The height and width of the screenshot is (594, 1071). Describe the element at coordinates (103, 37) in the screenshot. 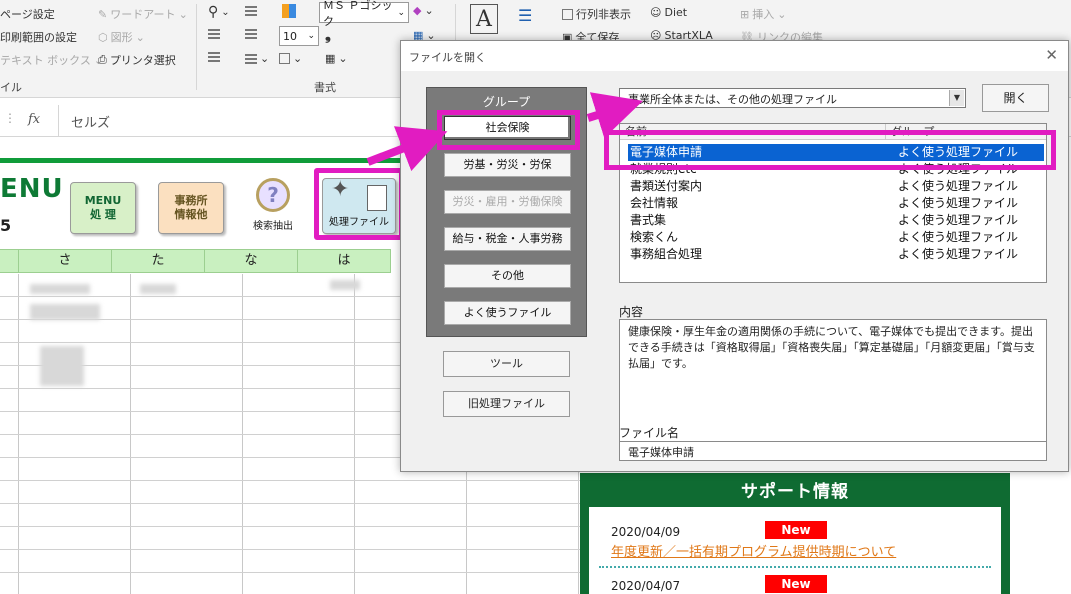

I see `shape-icon: ⬡` at that location.